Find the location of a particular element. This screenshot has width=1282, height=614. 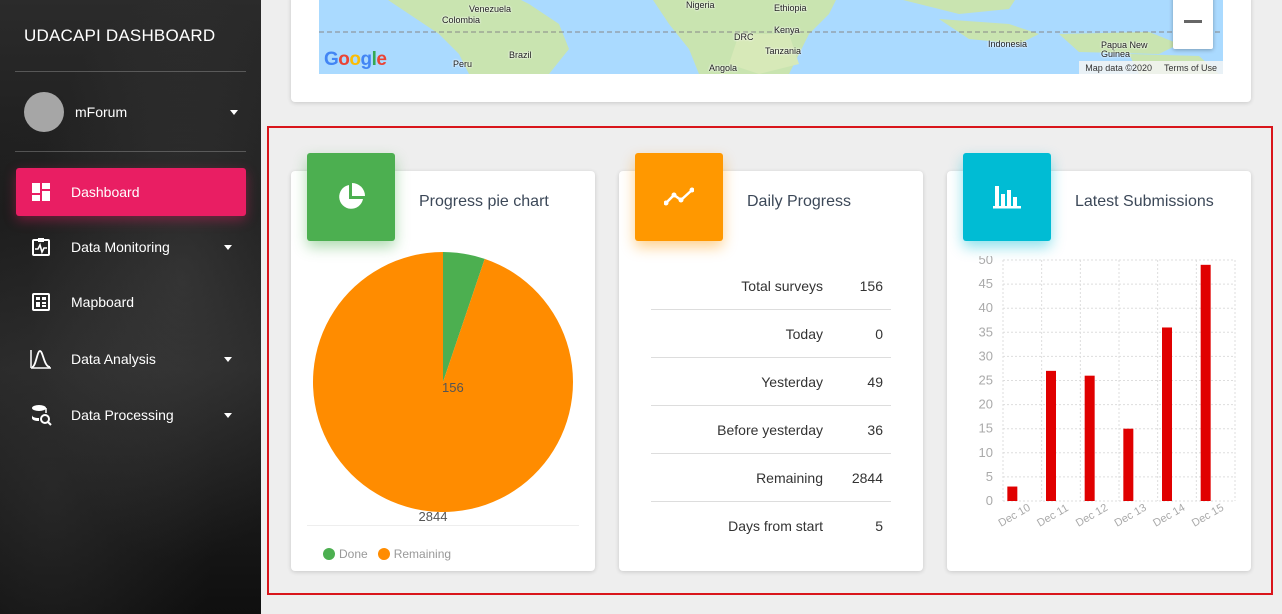

y-tick-label: 45 is located at coordinates (986, 283).